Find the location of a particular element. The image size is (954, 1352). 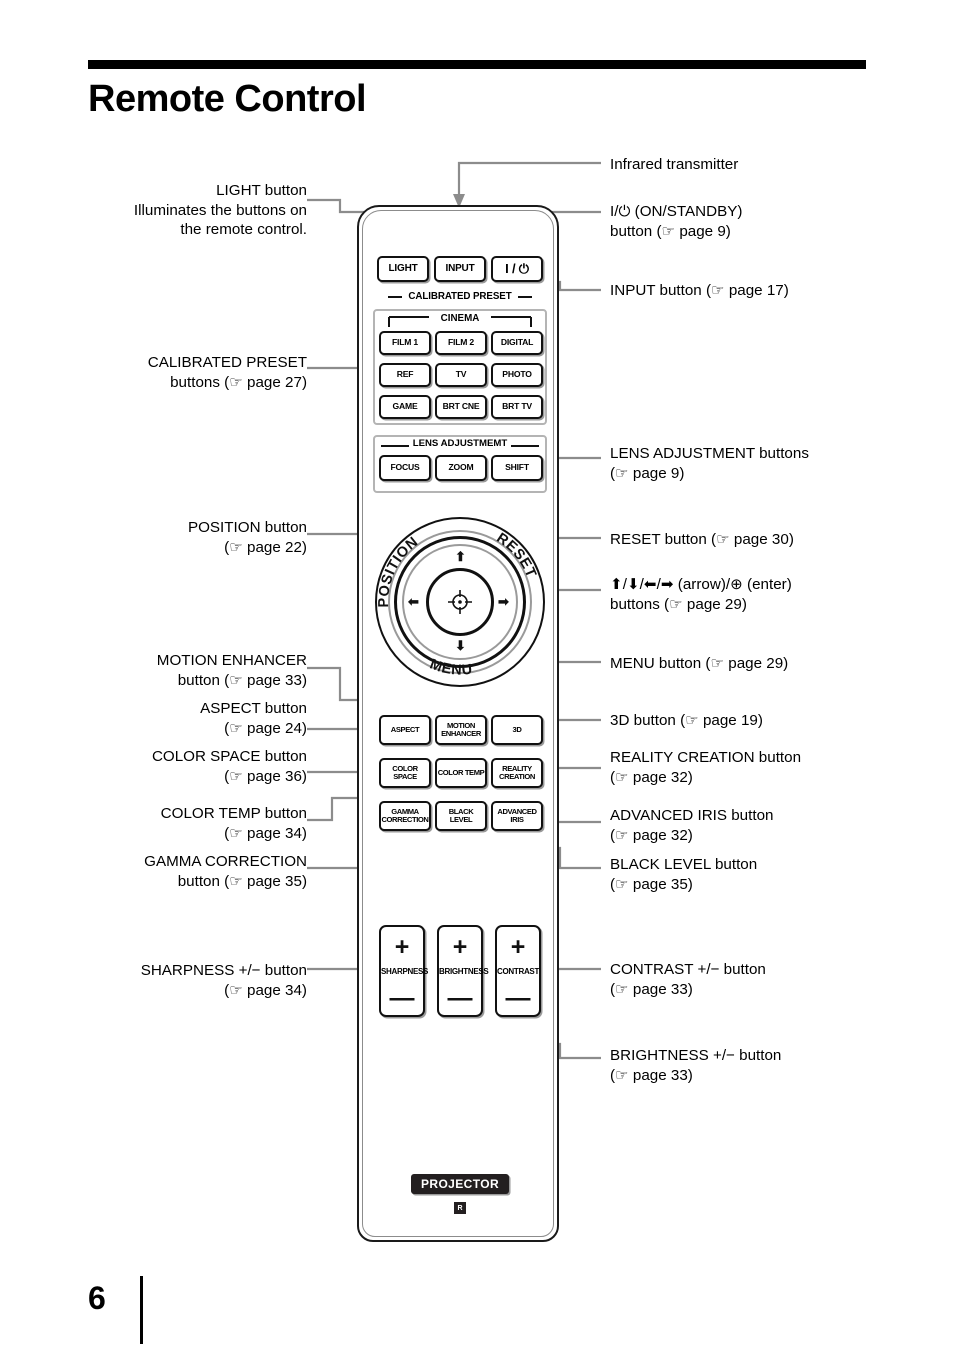

callout-black-level-button: BLACK LEVEL button (☞ page 35) is located at coordinates (684, 874).